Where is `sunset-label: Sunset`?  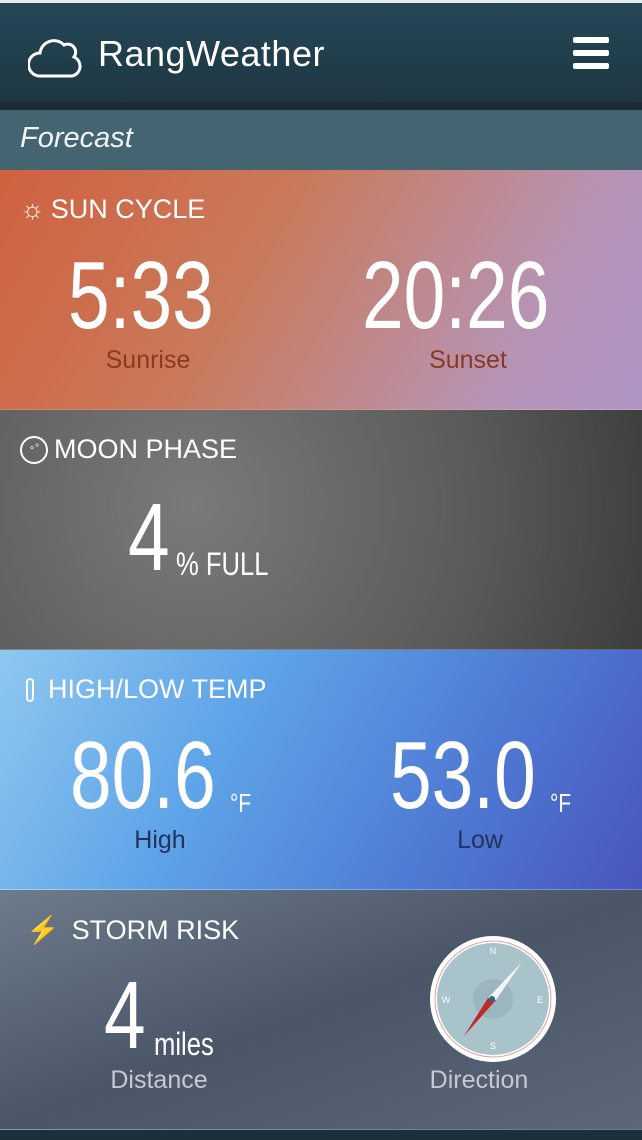
sunset-label: Sunset is located at coordinates (468, 360).